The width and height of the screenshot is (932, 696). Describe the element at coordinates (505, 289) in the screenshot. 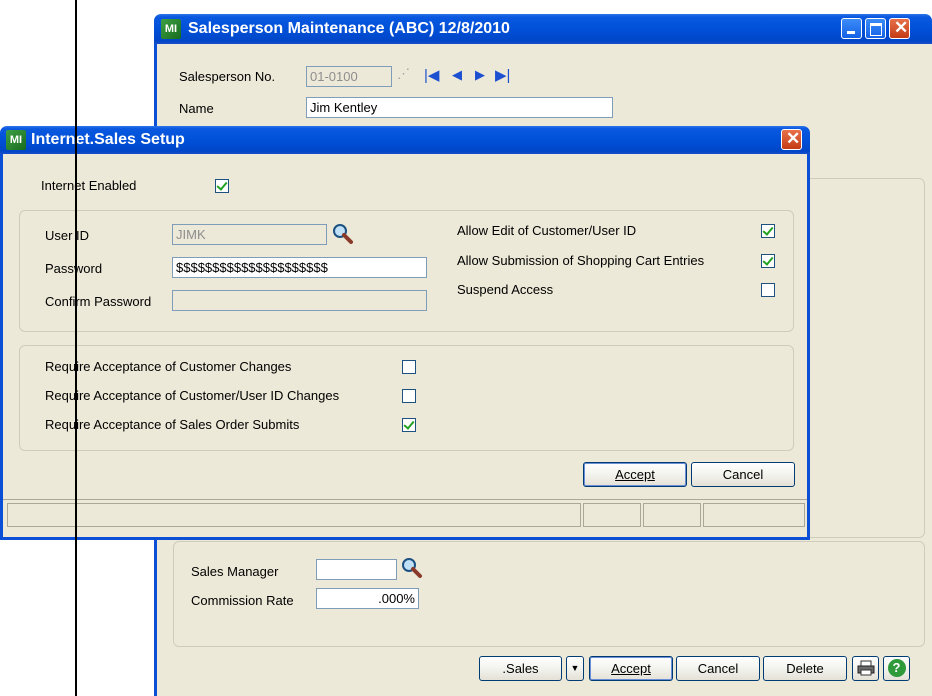

I see `suspend-access-label: Suspend Access` at that location.